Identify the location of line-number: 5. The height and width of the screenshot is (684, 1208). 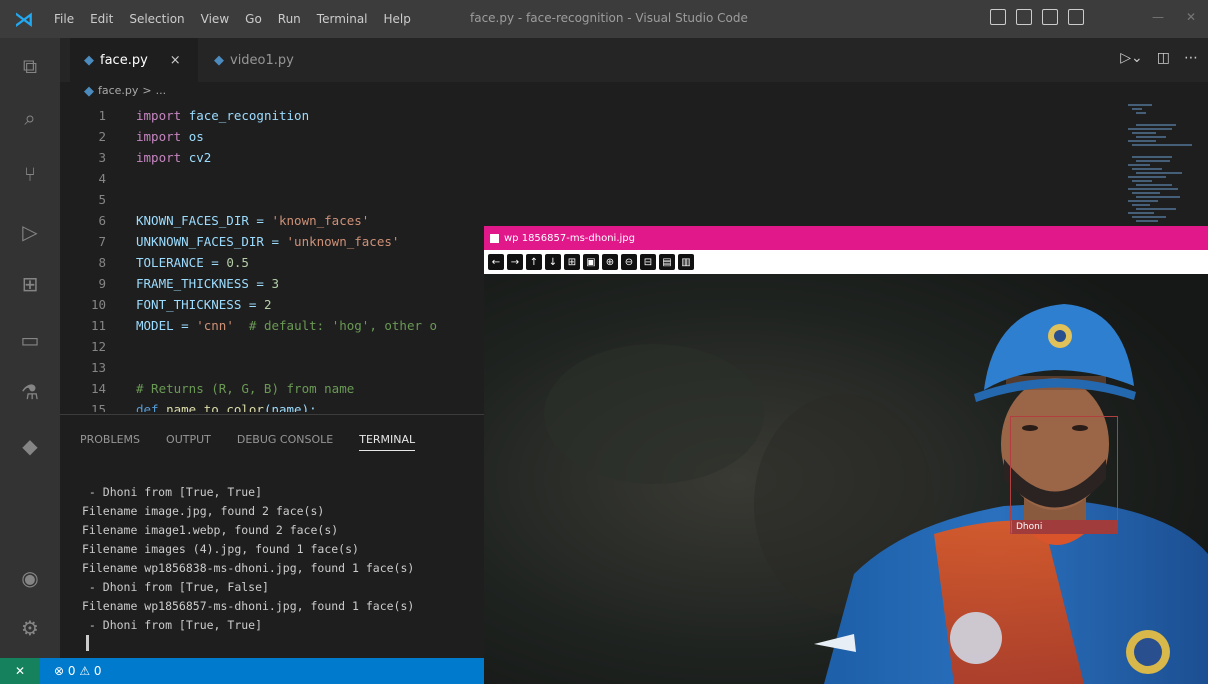
(102, 199).